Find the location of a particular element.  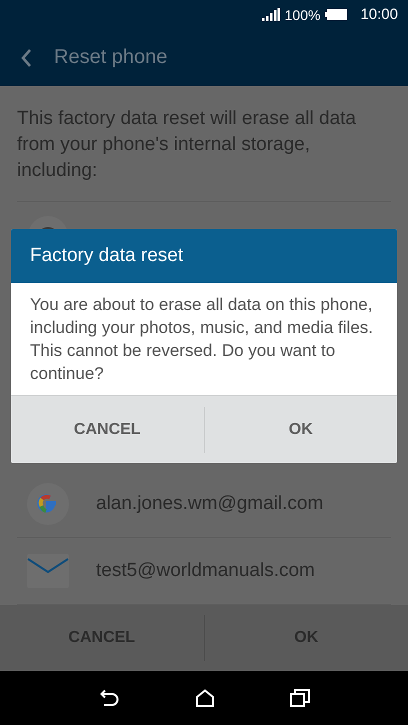

back-icon is located at coordinates (109, 698).